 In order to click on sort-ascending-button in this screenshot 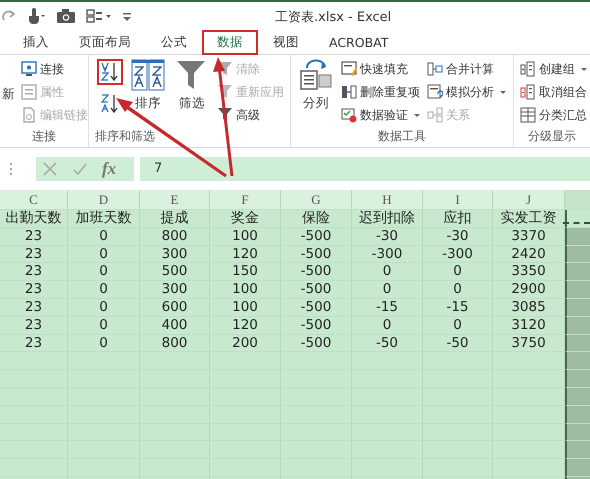, I will do `click(110, 72)`.